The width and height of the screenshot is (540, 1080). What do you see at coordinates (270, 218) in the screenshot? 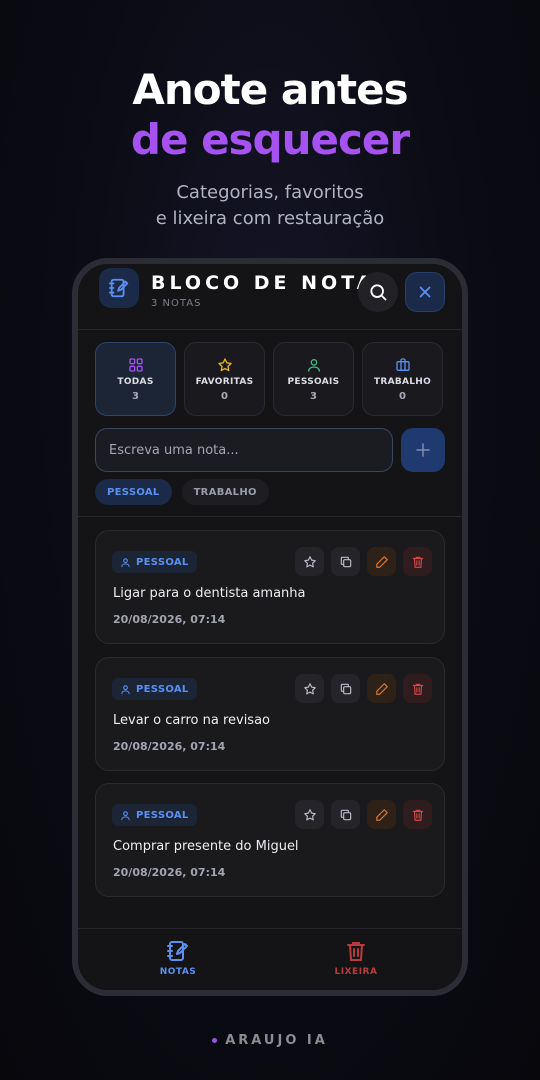
I see `hero-subtitle-line2: e lixeira com restauração` at bounding box center [270, 218].